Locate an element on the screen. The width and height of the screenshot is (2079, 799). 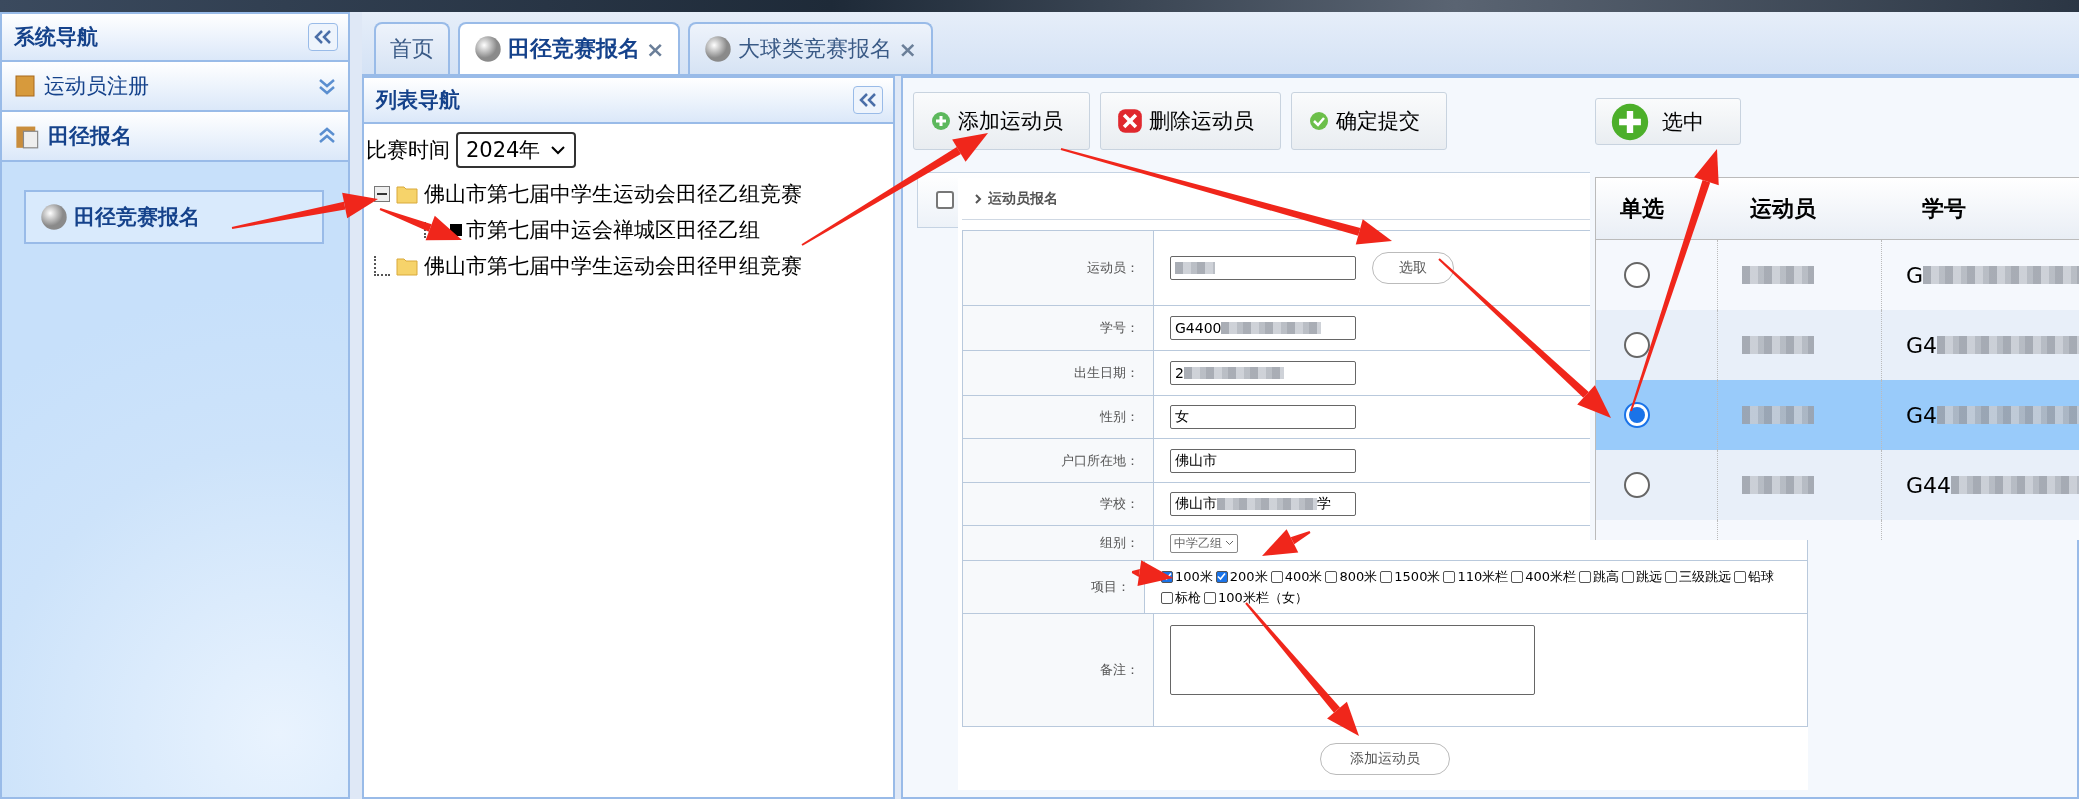
event-label: 200米 is located at coordinates (1248, 577).